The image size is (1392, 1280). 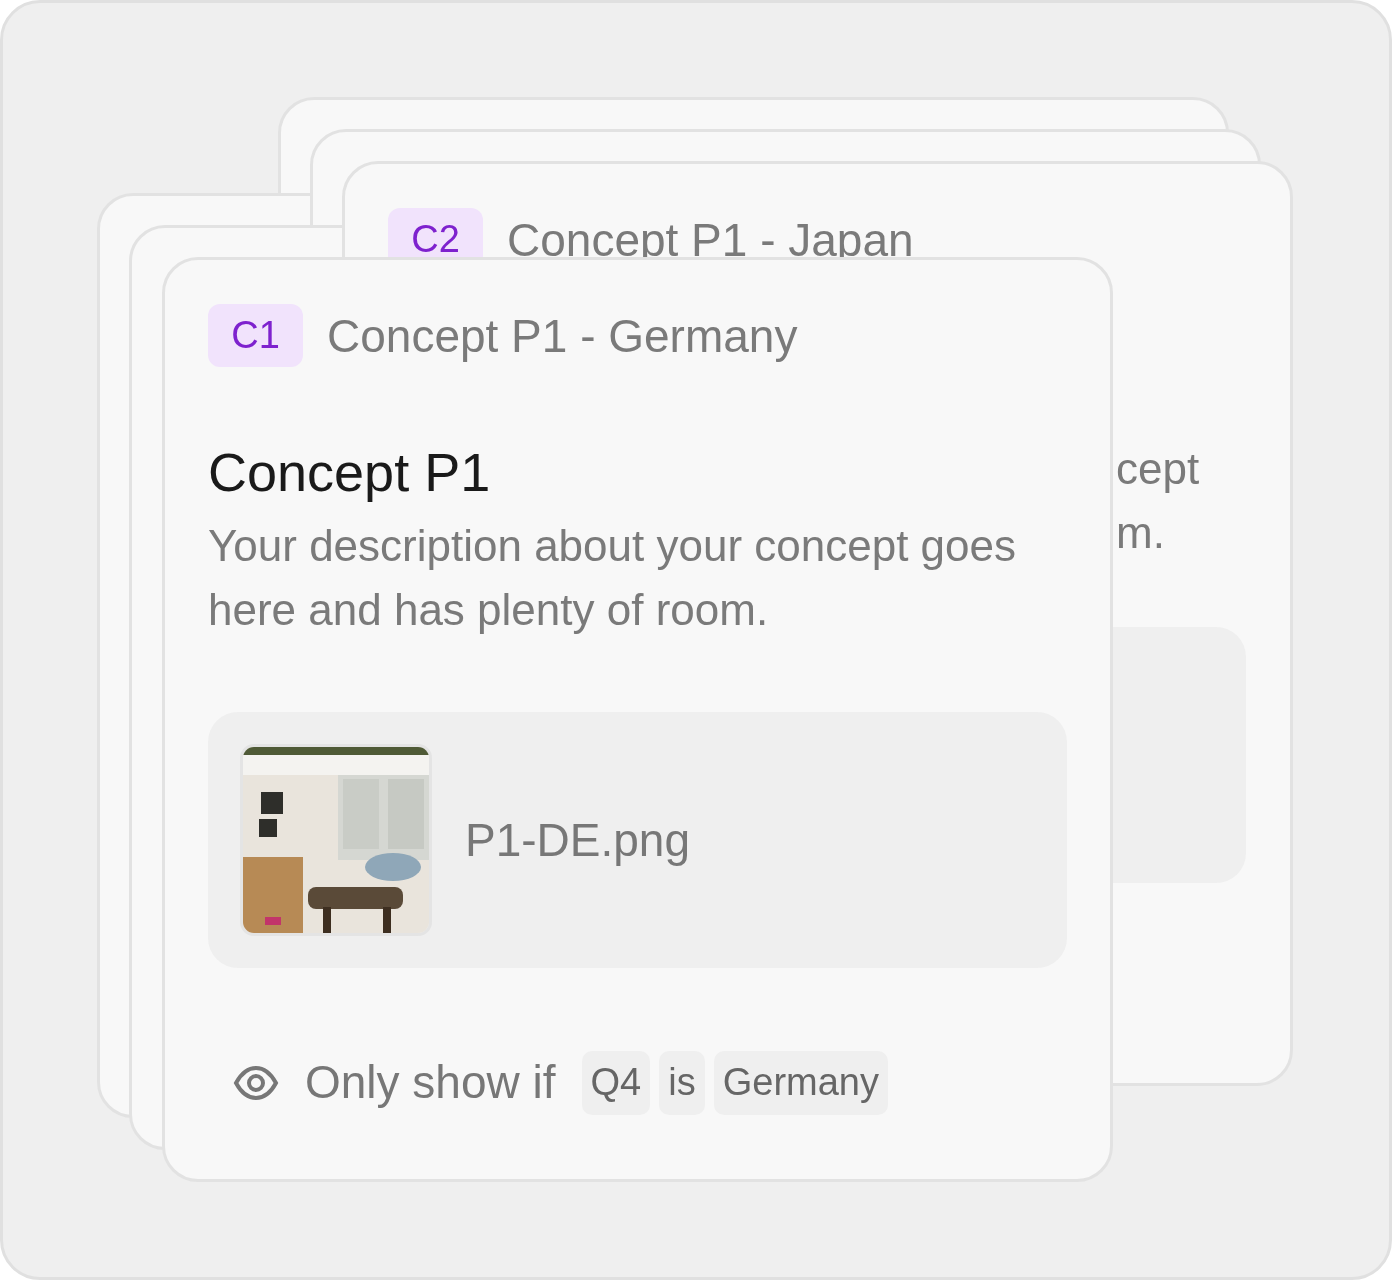 What do you see at coordinates (682, 1082) in the screenshot?
I see `condition-token: is` at bounding box center [682, 1082].